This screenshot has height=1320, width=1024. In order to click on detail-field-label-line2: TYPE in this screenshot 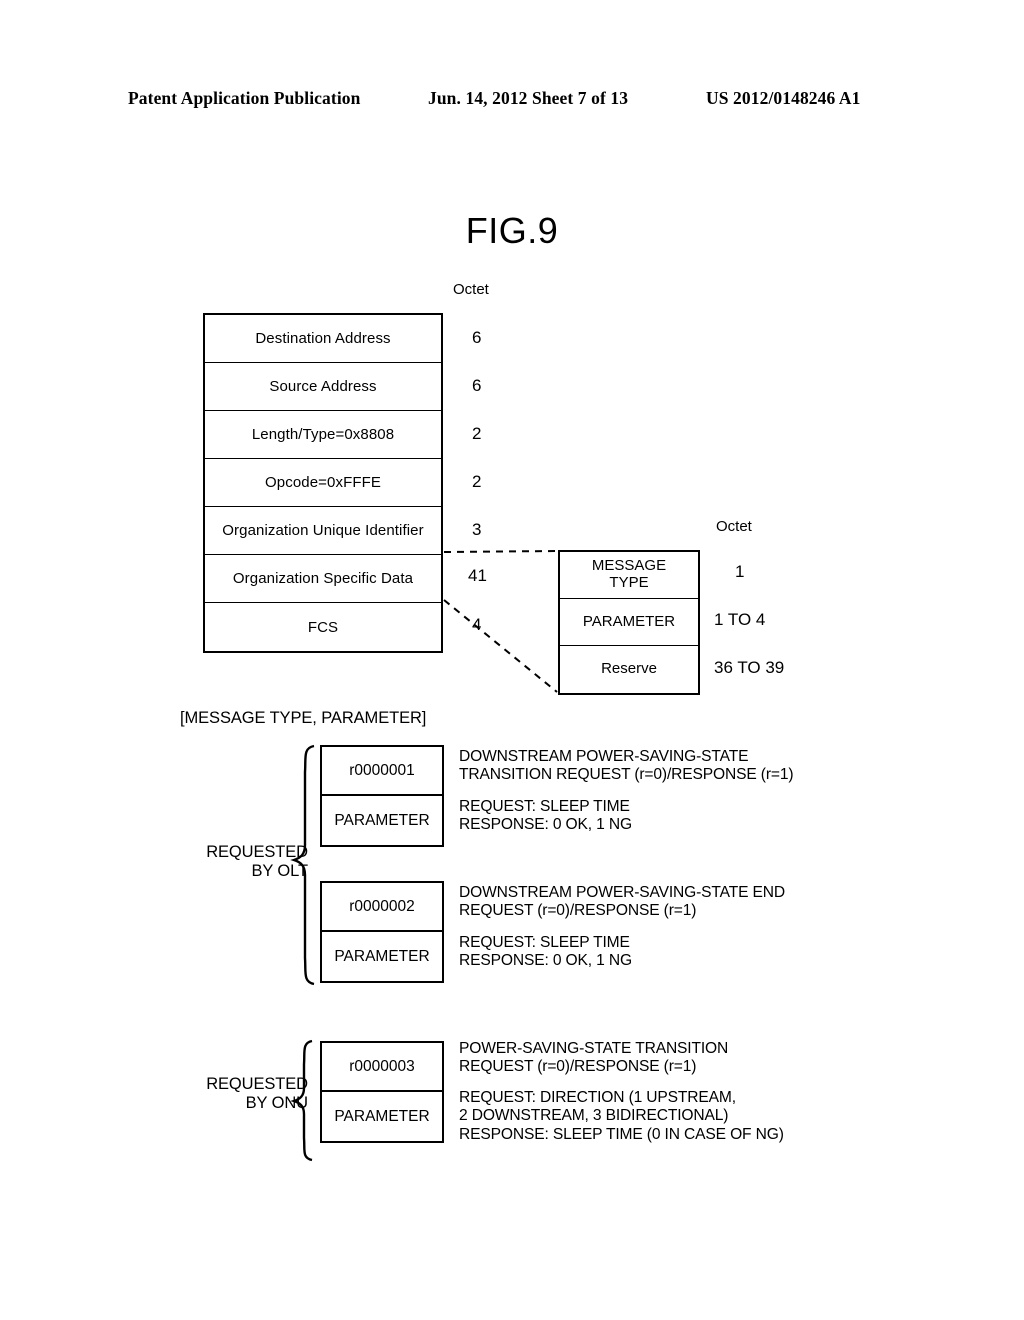, I will do `click(629, 582)`.